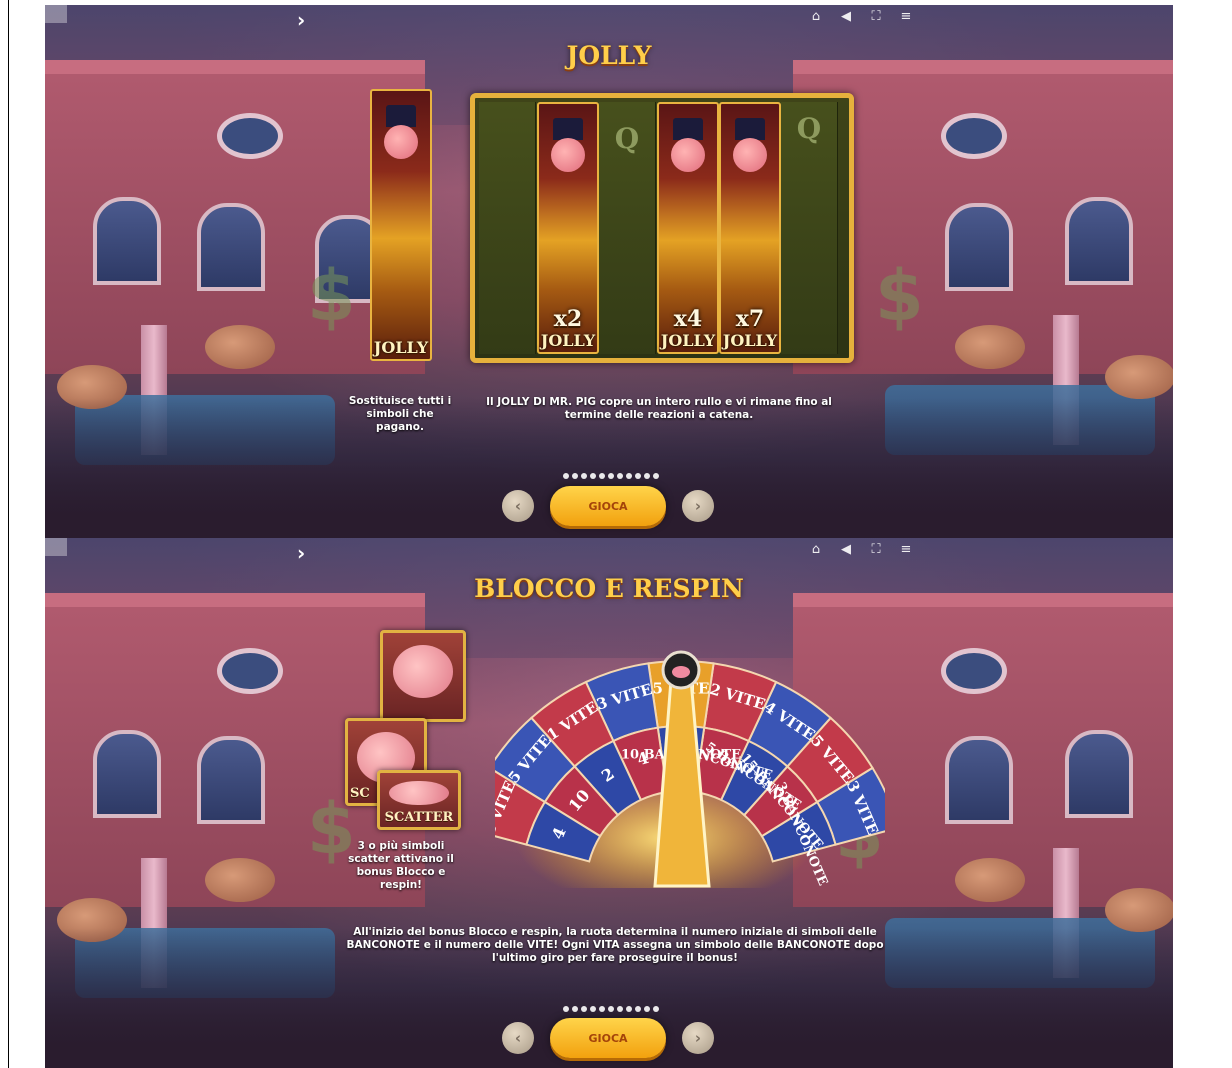  I want to click on reel-grid: x2 JOLLY Q x4 JOLLY x7 JOLLY Q, so click(662, 228).